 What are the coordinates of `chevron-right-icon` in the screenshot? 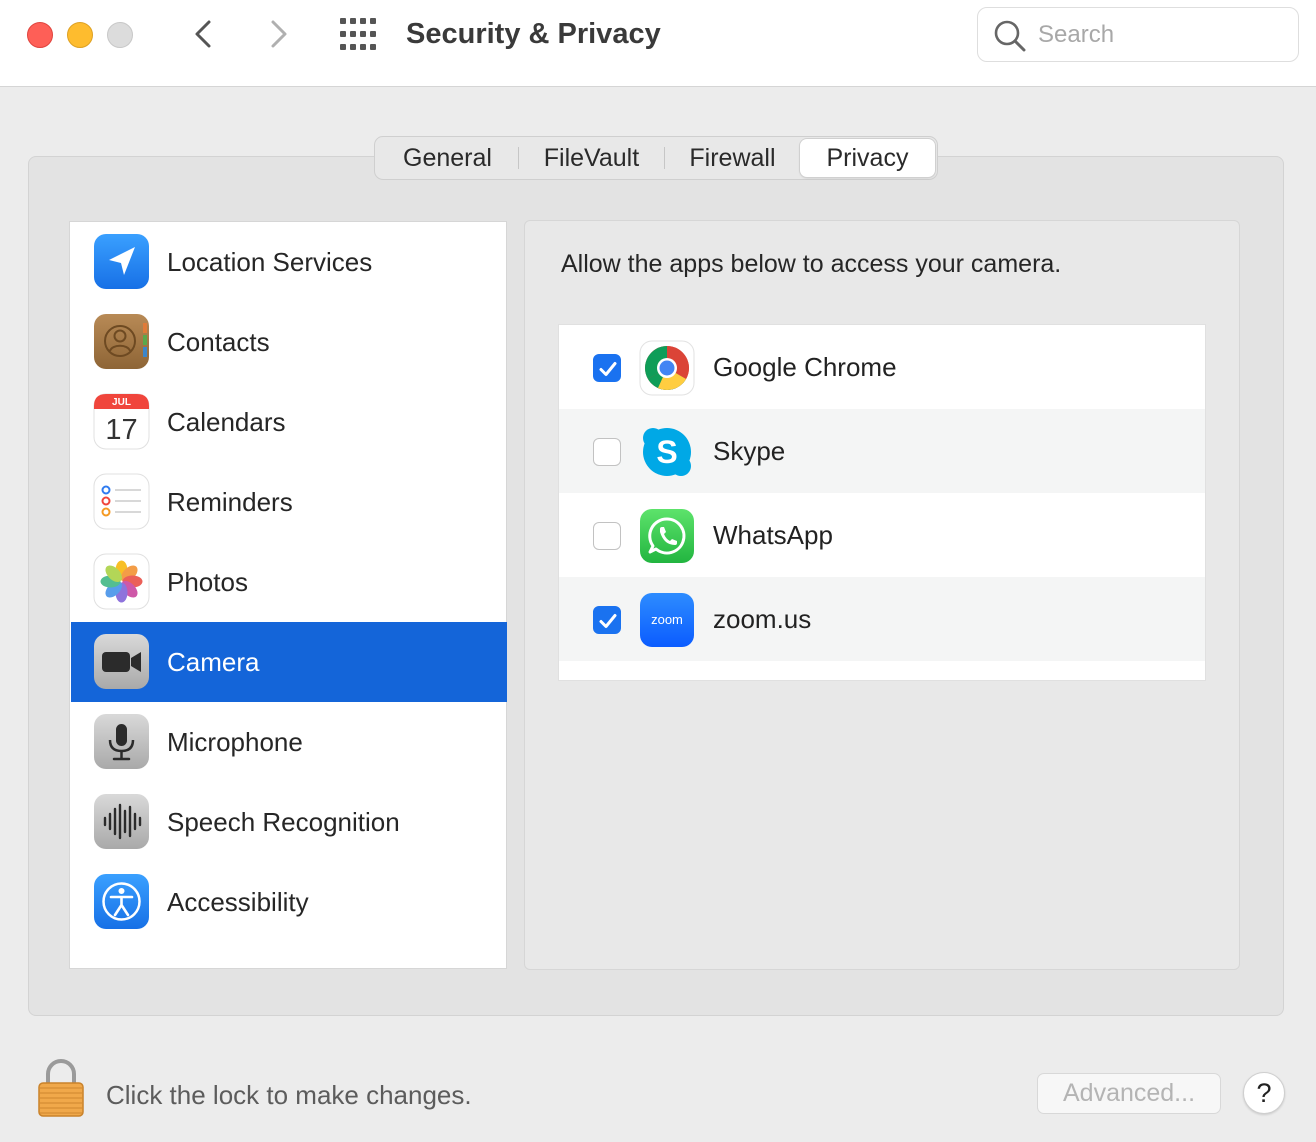 It's located at (279, 34).